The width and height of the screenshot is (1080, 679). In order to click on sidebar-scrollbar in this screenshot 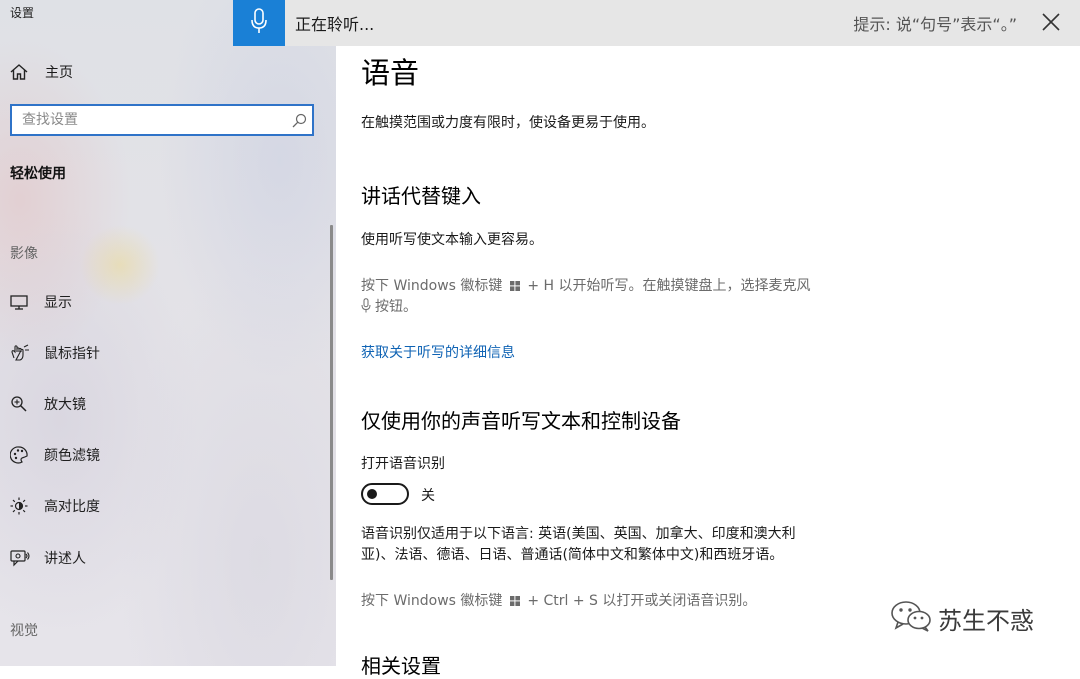, I will do `click(331, 402)`.